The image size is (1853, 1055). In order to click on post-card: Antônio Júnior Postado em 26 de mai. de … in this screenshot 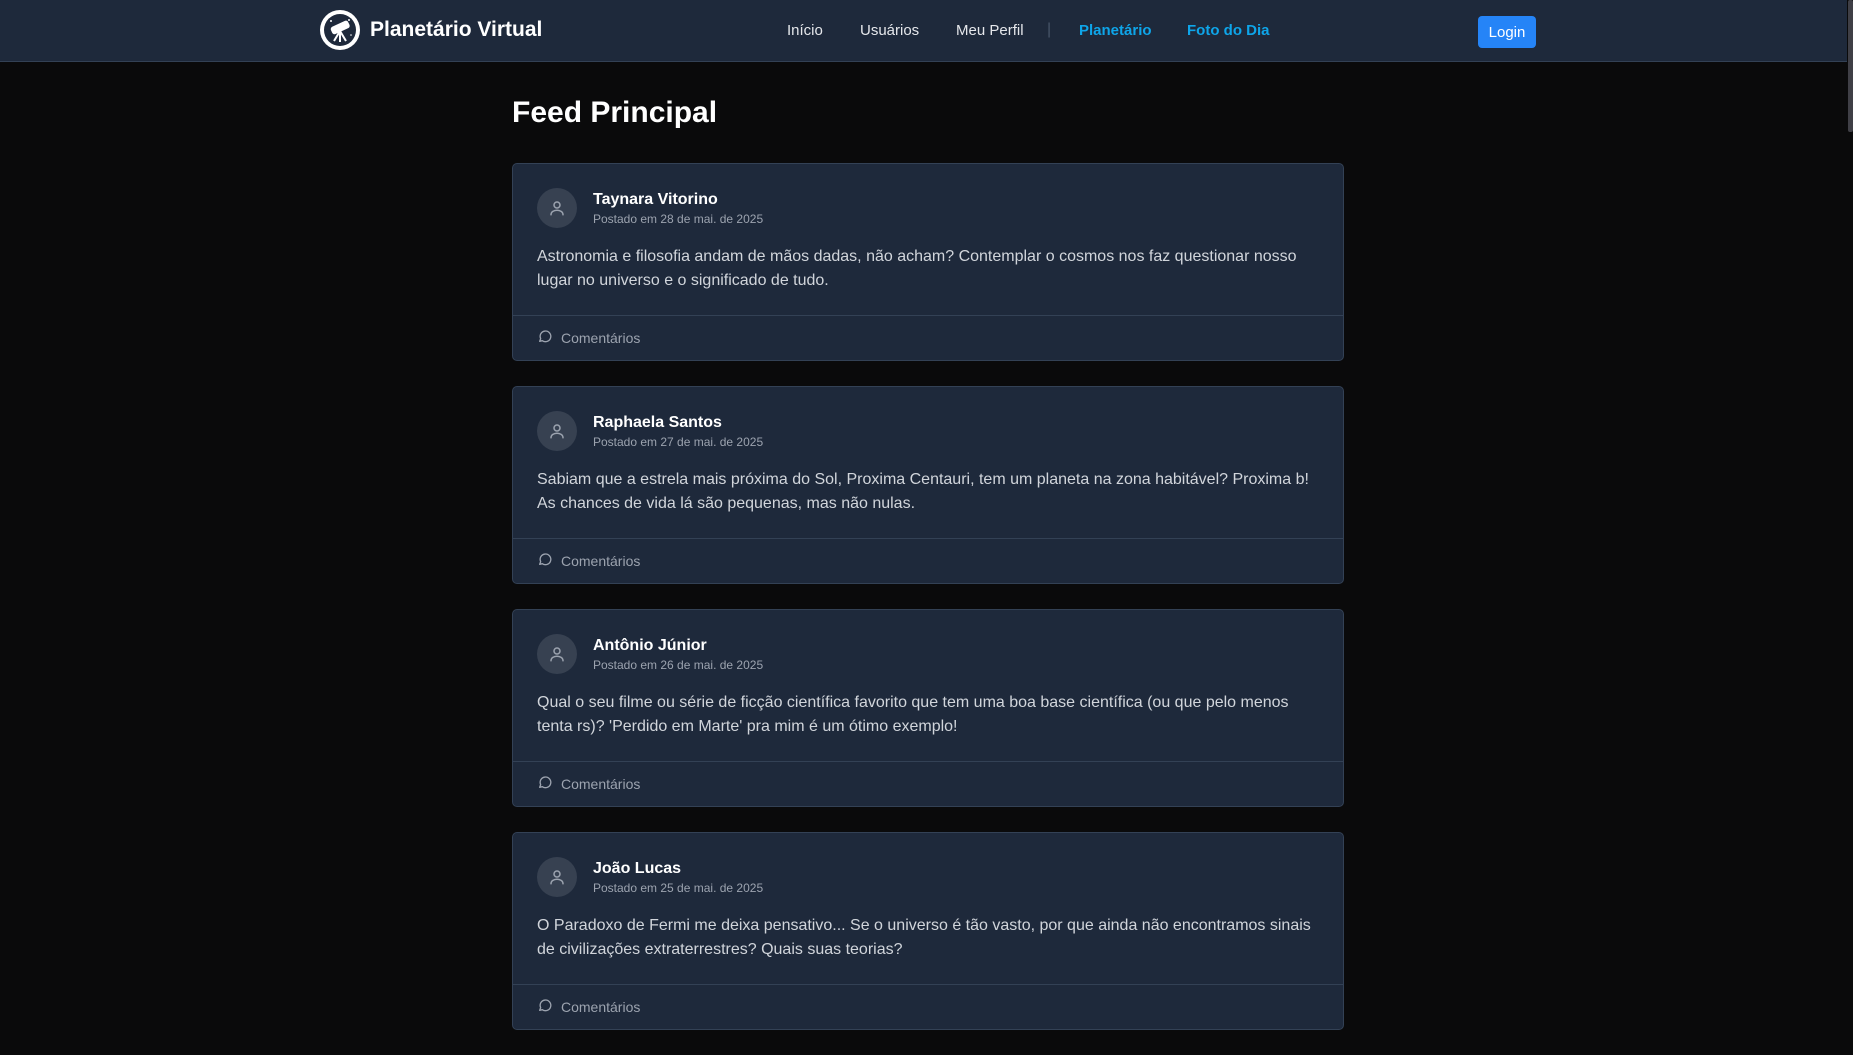, I will do `click(928, 708)`.